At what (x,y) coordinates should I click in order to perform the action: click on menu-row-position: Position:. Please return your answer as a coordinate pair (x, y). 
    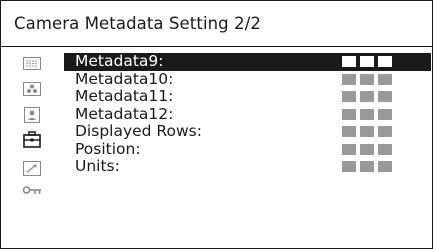
    Looking at the image, I should click on (247, 149).